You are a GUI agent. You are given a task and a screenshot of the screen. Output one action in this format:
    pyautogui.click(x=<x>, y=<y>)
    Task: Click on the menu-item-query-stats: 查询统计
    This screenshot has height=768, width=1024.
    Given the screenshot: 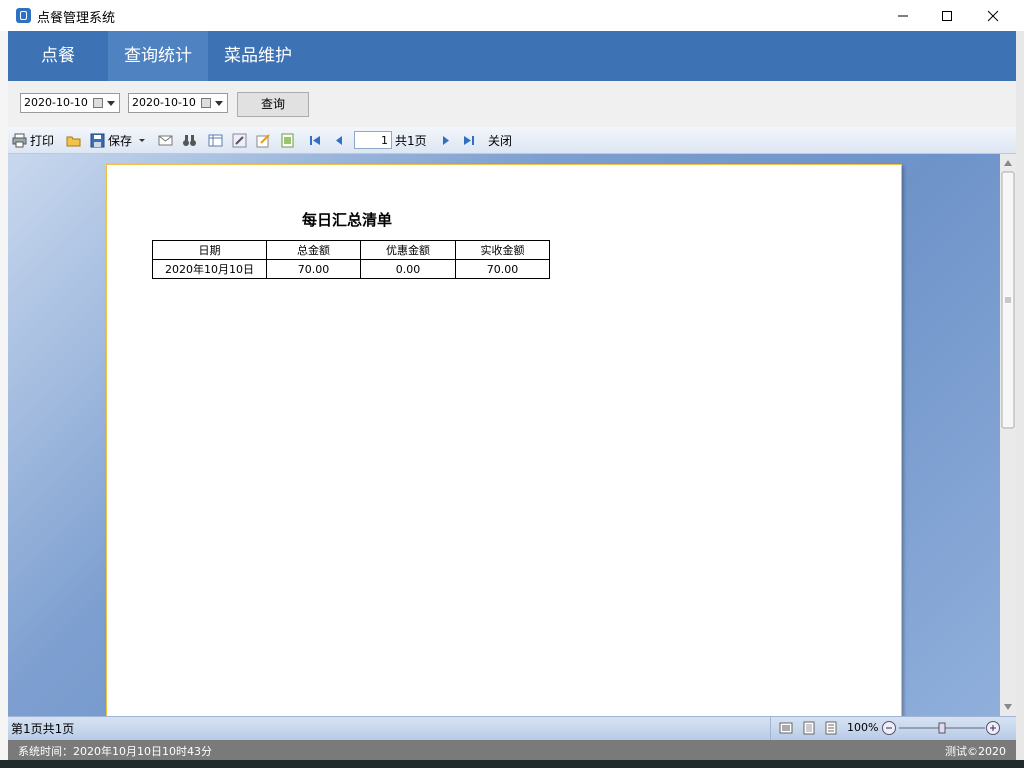 What is the action you would take?
    pyautogui.click(x=158, y=56)
    